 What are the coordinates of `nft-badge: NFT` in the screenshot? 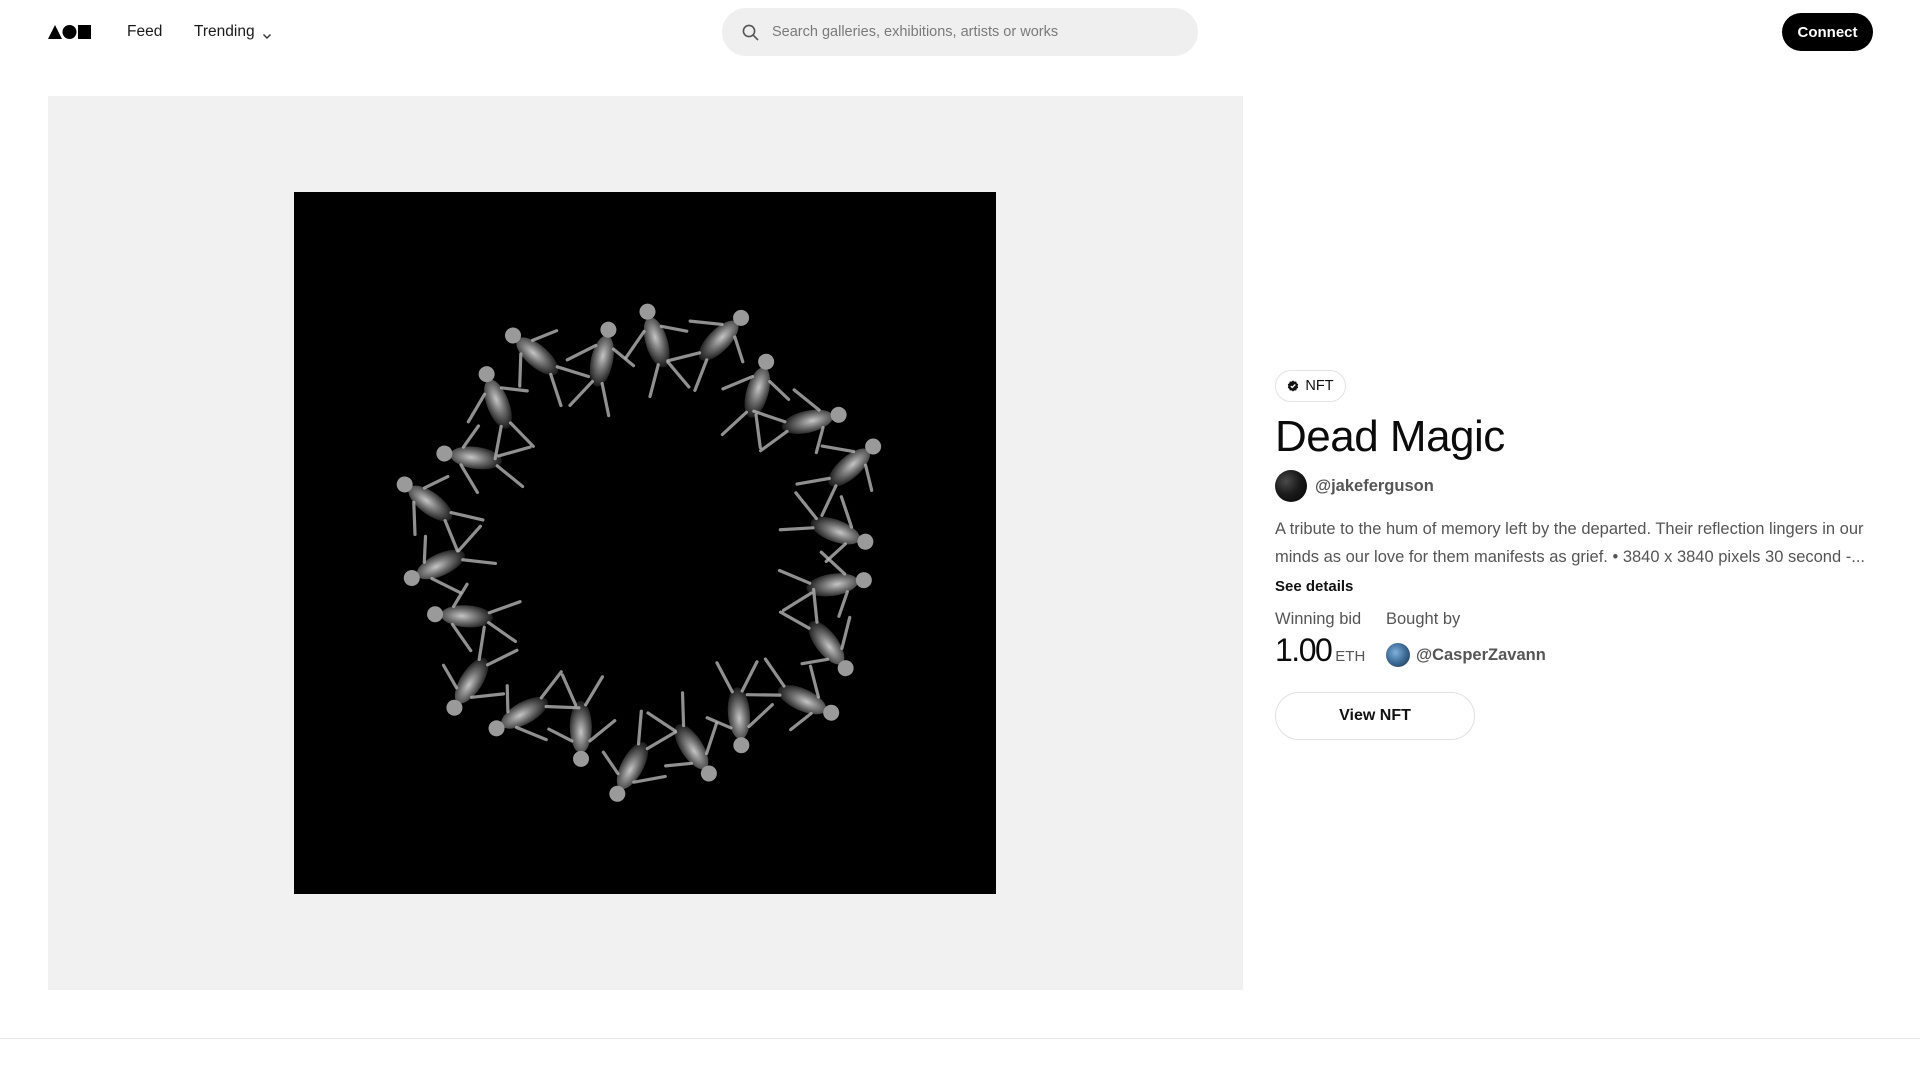 It's located at (1310, 386).